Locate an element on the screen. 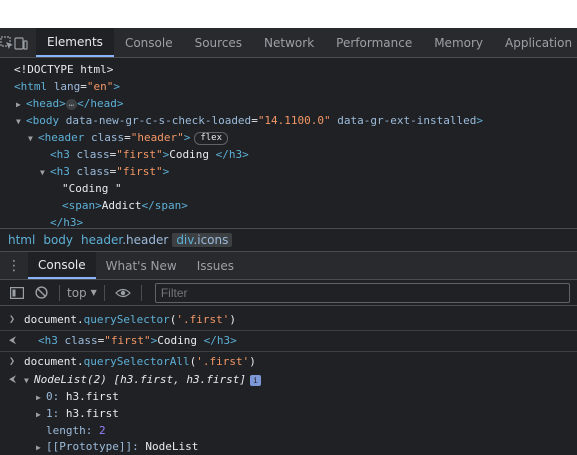 This screenshot has width=577, height=455. result-close-tag: </h3> is located at coordinates (220, 340).